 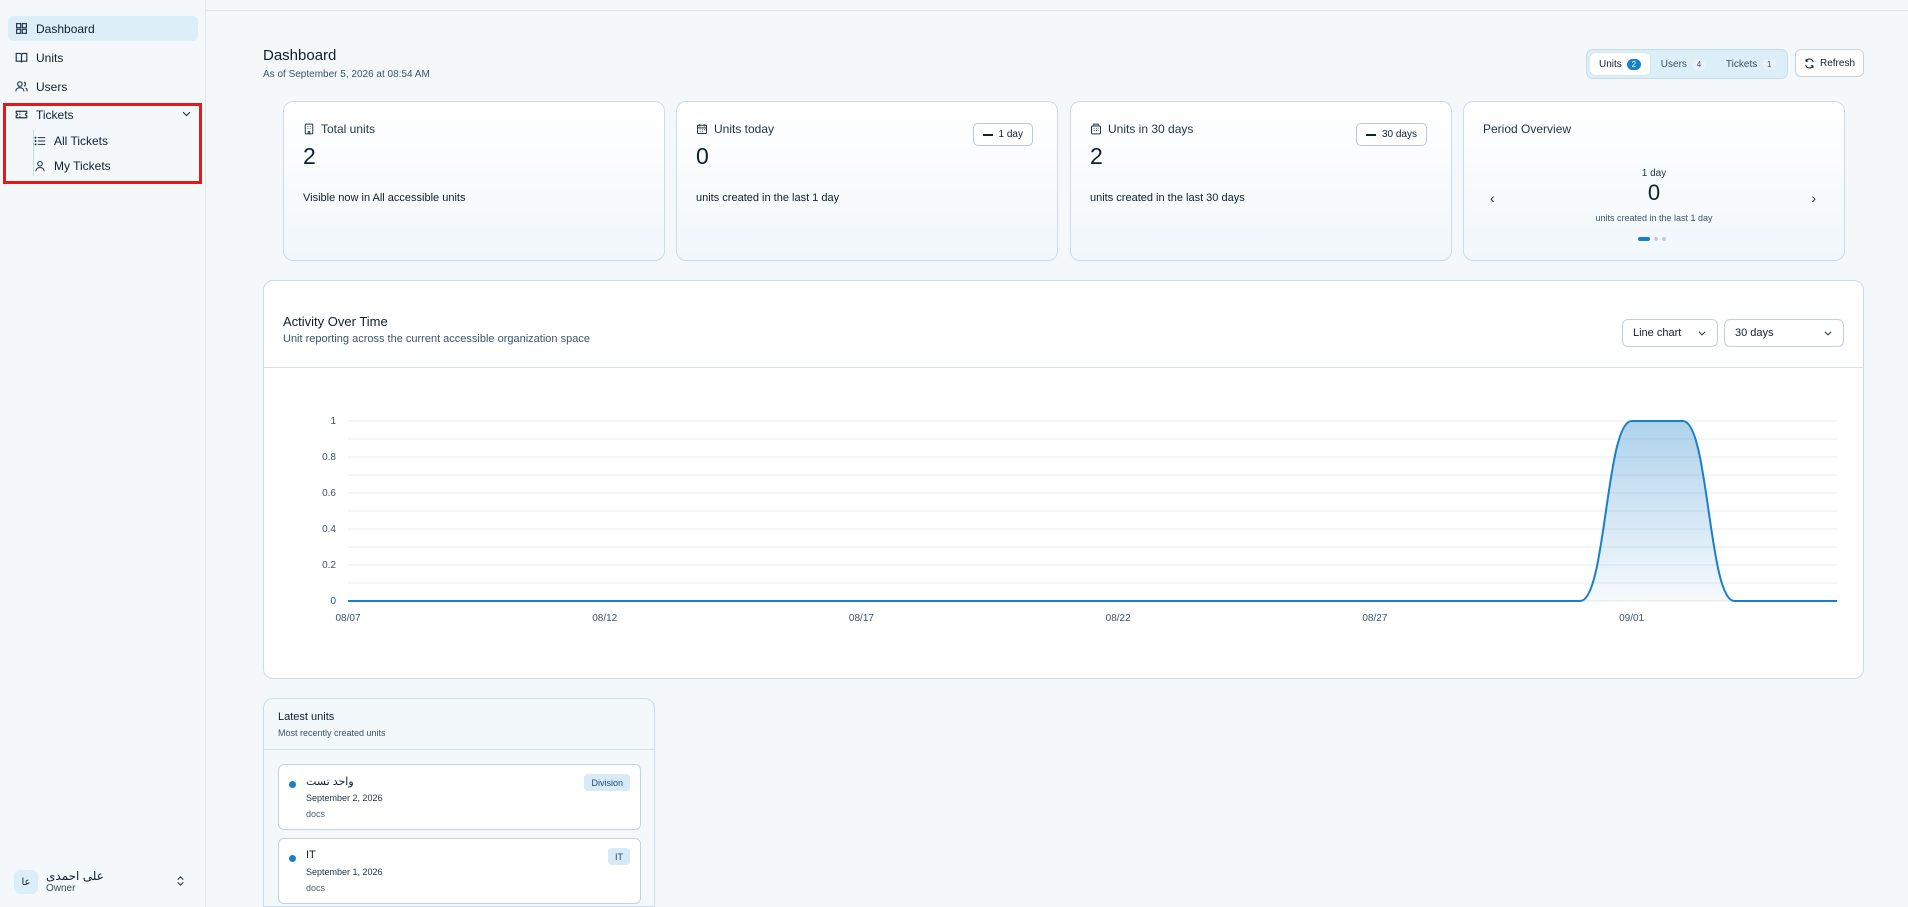 What do you see at coordinates (40, 166) in the screenshot?
I see `user-icon` at bounding box center [40, 166].